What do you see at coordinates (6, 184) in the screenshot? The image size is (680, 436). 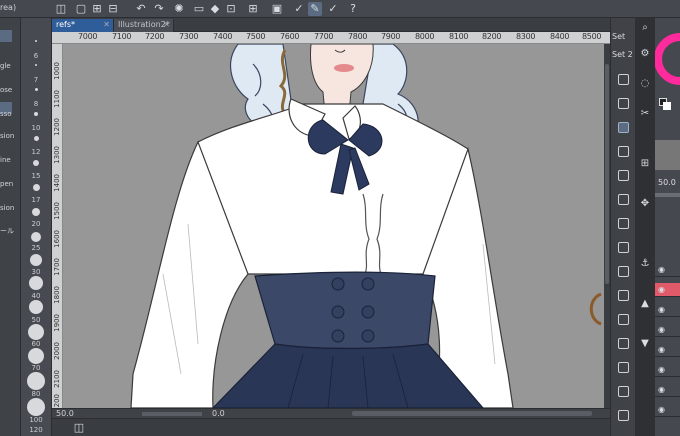 I see `subtool-label: pen` at bounding box center [6, 184].